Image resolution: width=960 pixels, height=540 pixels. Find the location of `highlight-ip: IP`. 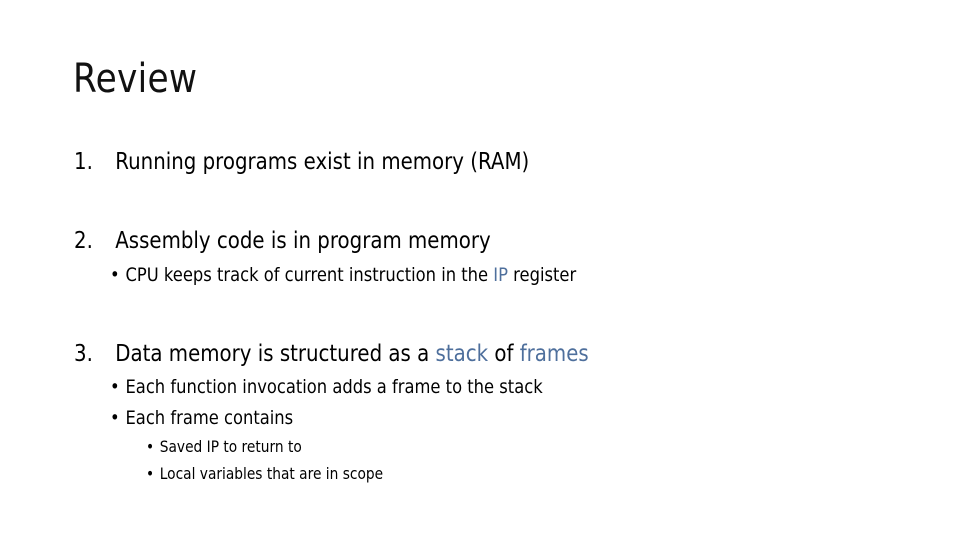

highlight-ip: IP is located at coordinates (500, 275).